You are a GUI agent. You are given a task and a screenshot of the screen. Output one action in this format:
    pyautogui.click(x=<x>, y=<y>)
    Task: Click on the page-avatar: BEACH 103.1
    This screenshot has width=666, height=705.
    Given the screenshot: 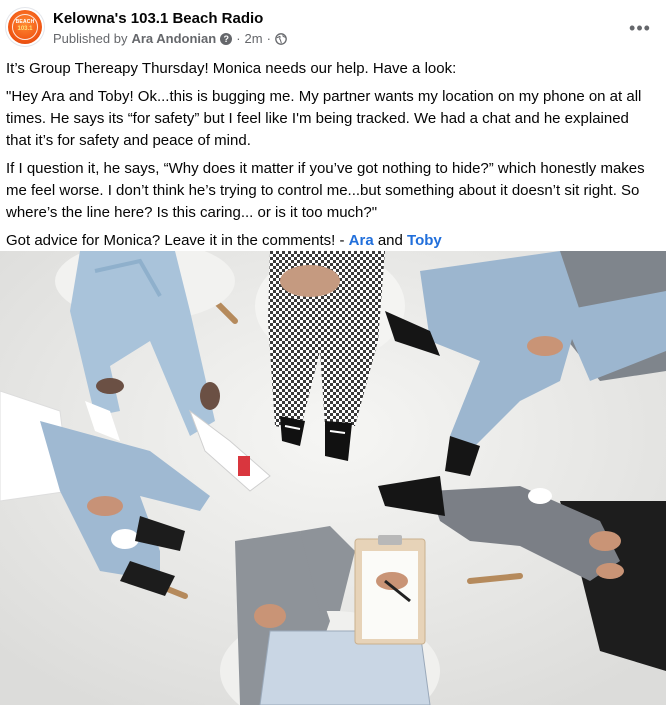 What is the action you would take?
    pyautogui.click(x=25, y=27)
    